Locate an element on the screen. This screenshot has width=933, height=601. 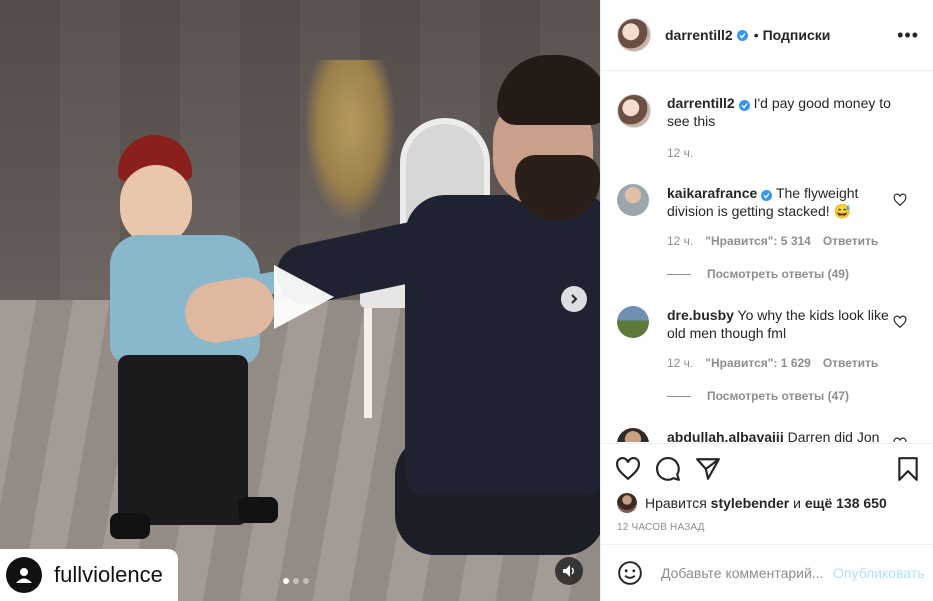
user-icon is located at coordinates (24, 575).